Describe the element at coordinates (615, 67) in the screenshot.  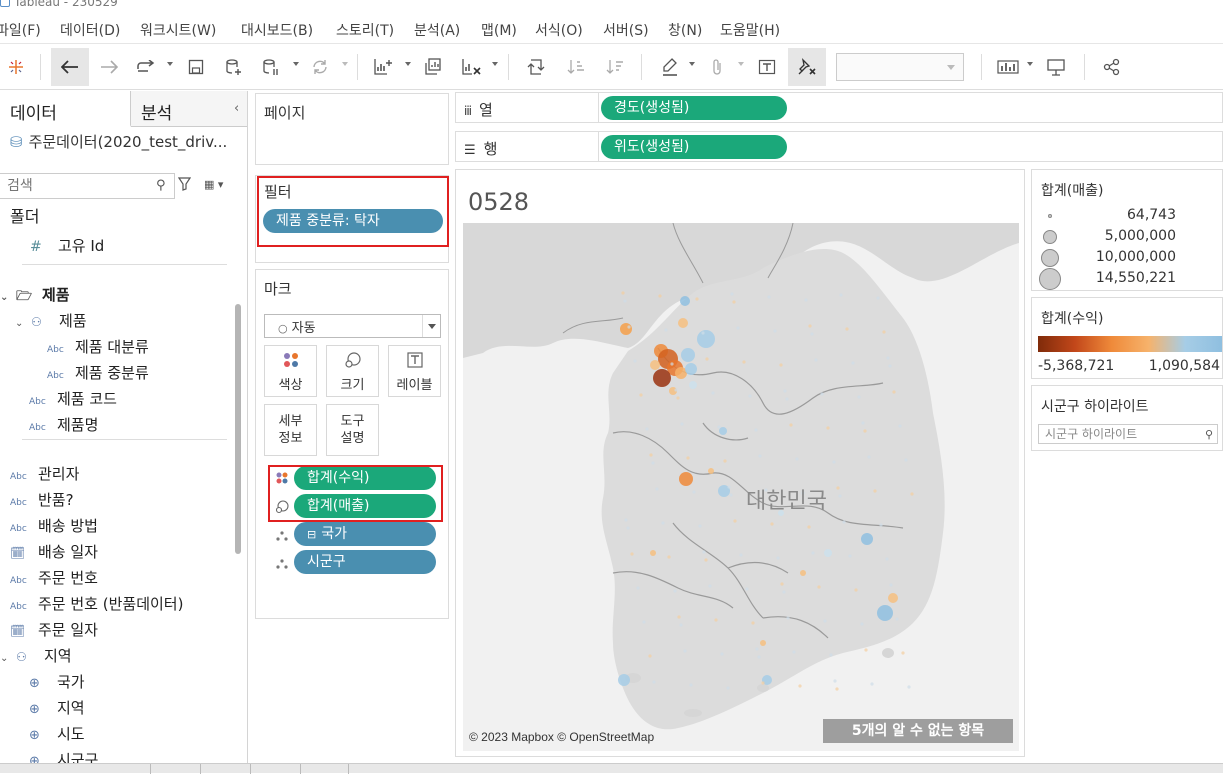
I see `sort-descending-icon` at that location.